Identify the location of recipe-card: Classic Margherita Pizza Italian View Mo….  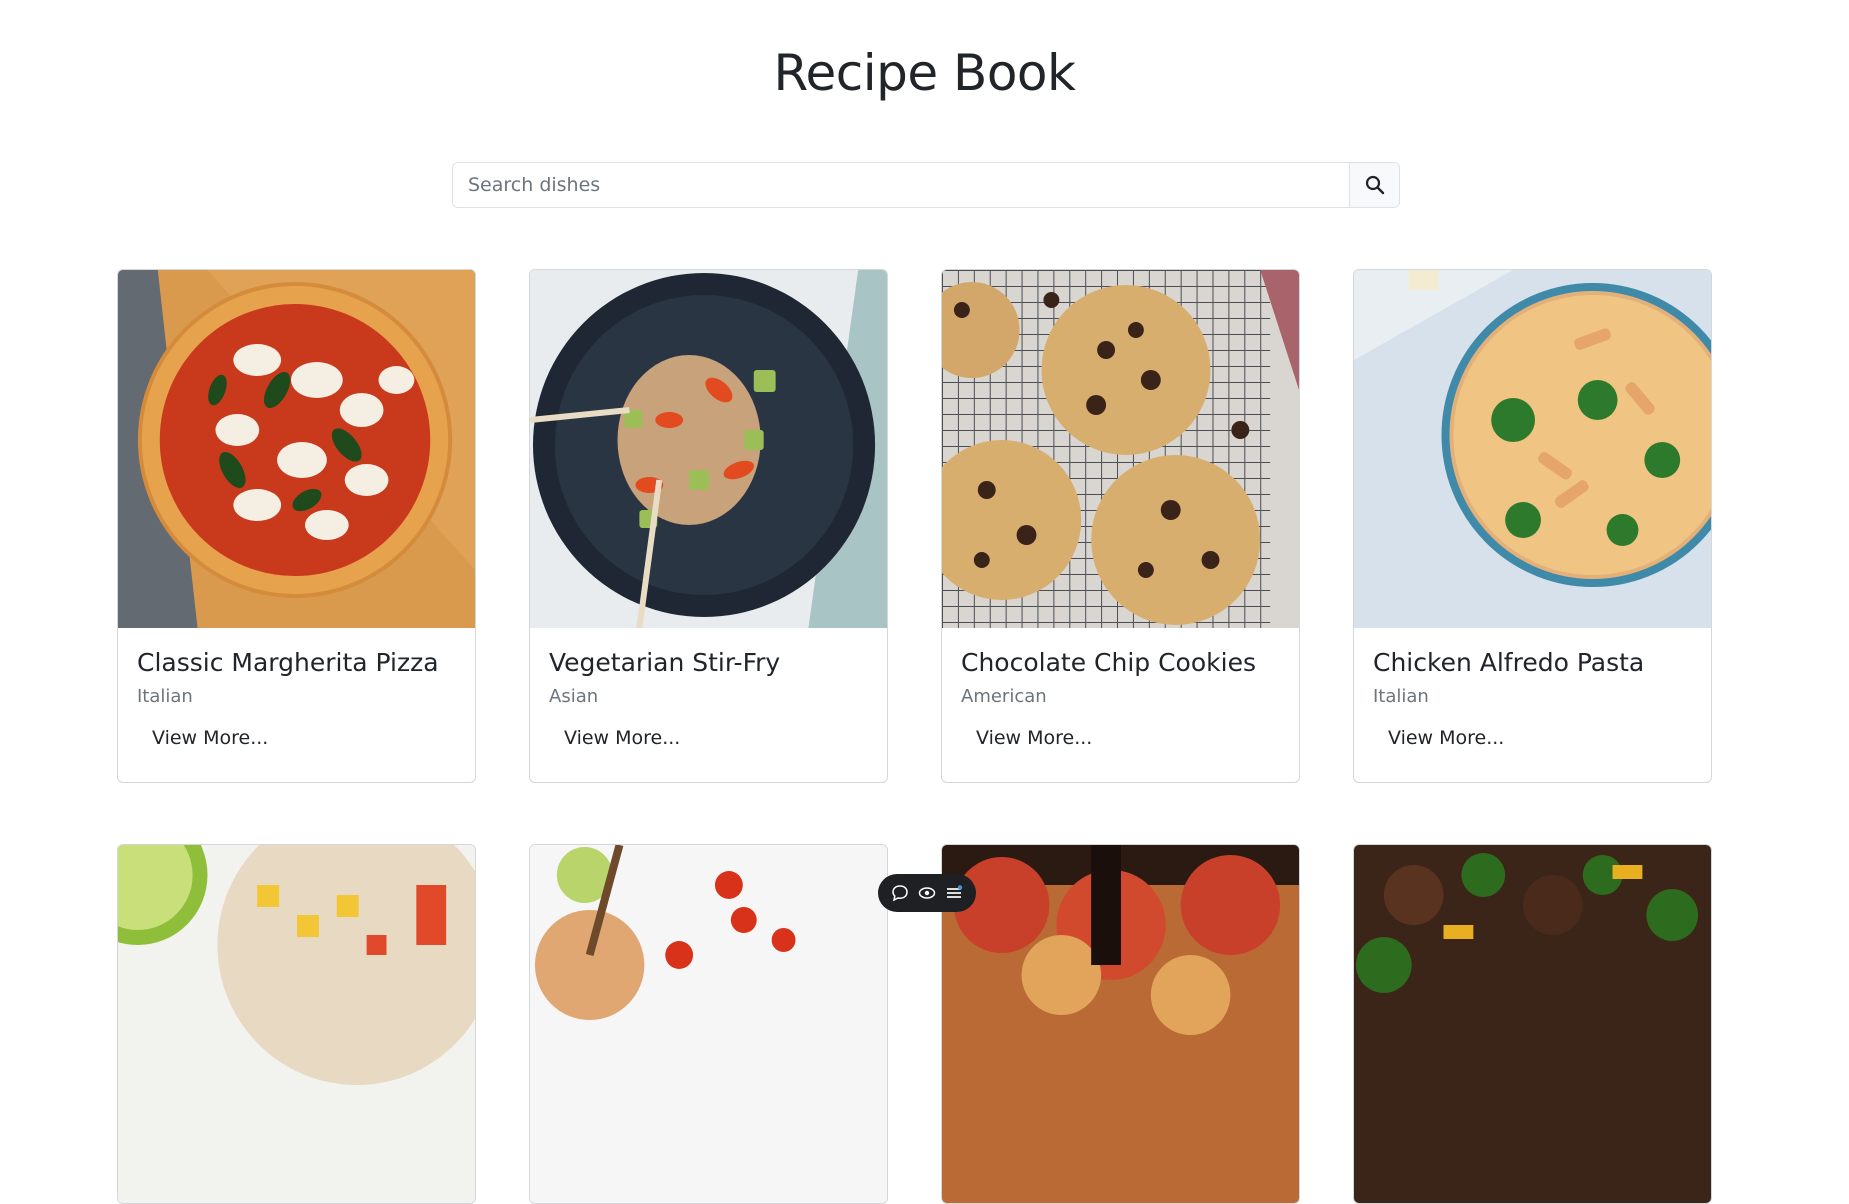
(296, 526).